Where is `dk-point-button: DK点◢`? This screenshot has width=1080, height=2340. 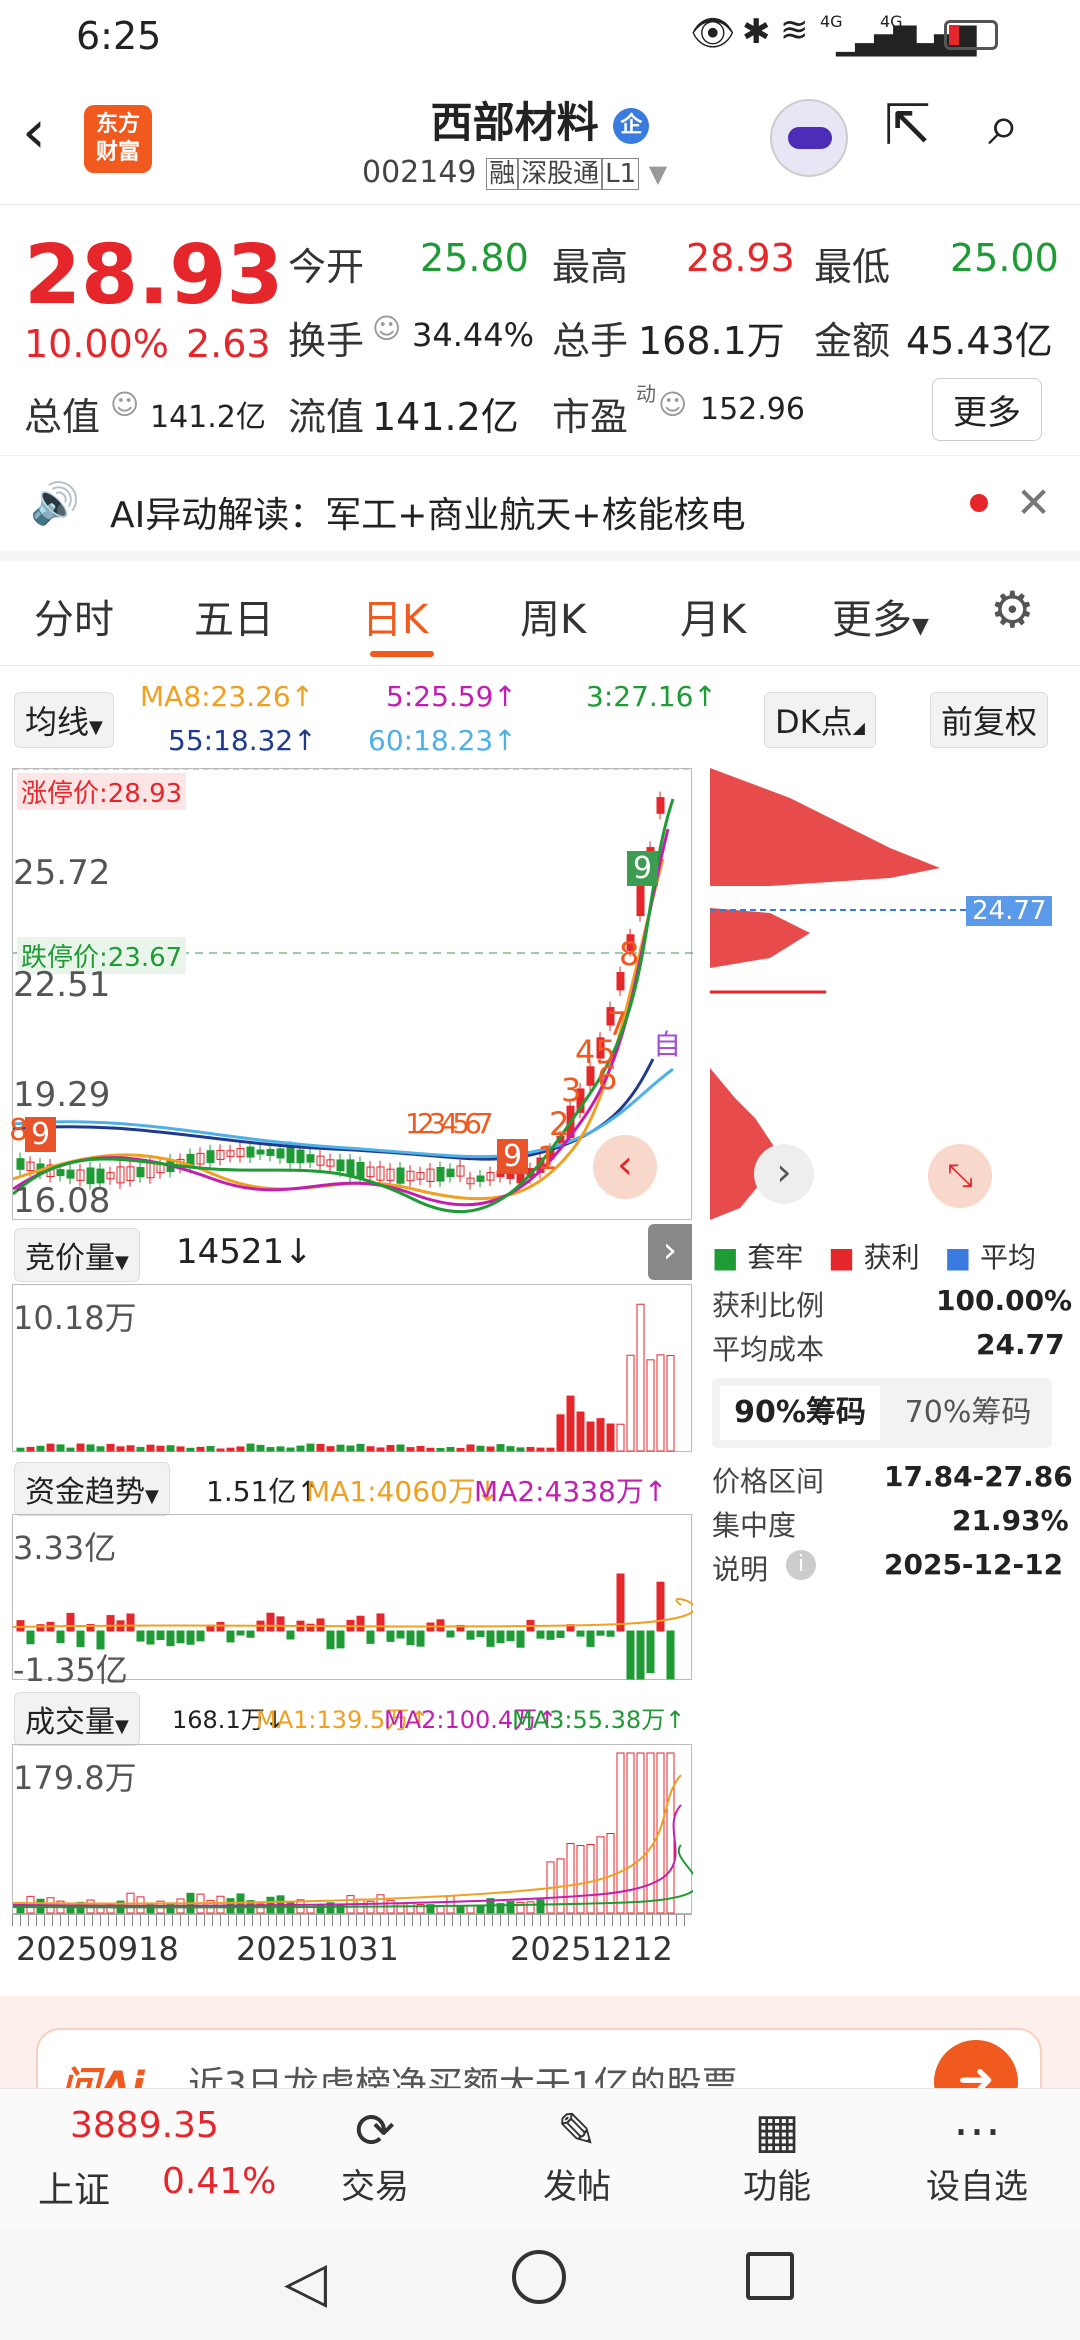 dk-point-button: DK点◢ is located at coordinates (820, 720).